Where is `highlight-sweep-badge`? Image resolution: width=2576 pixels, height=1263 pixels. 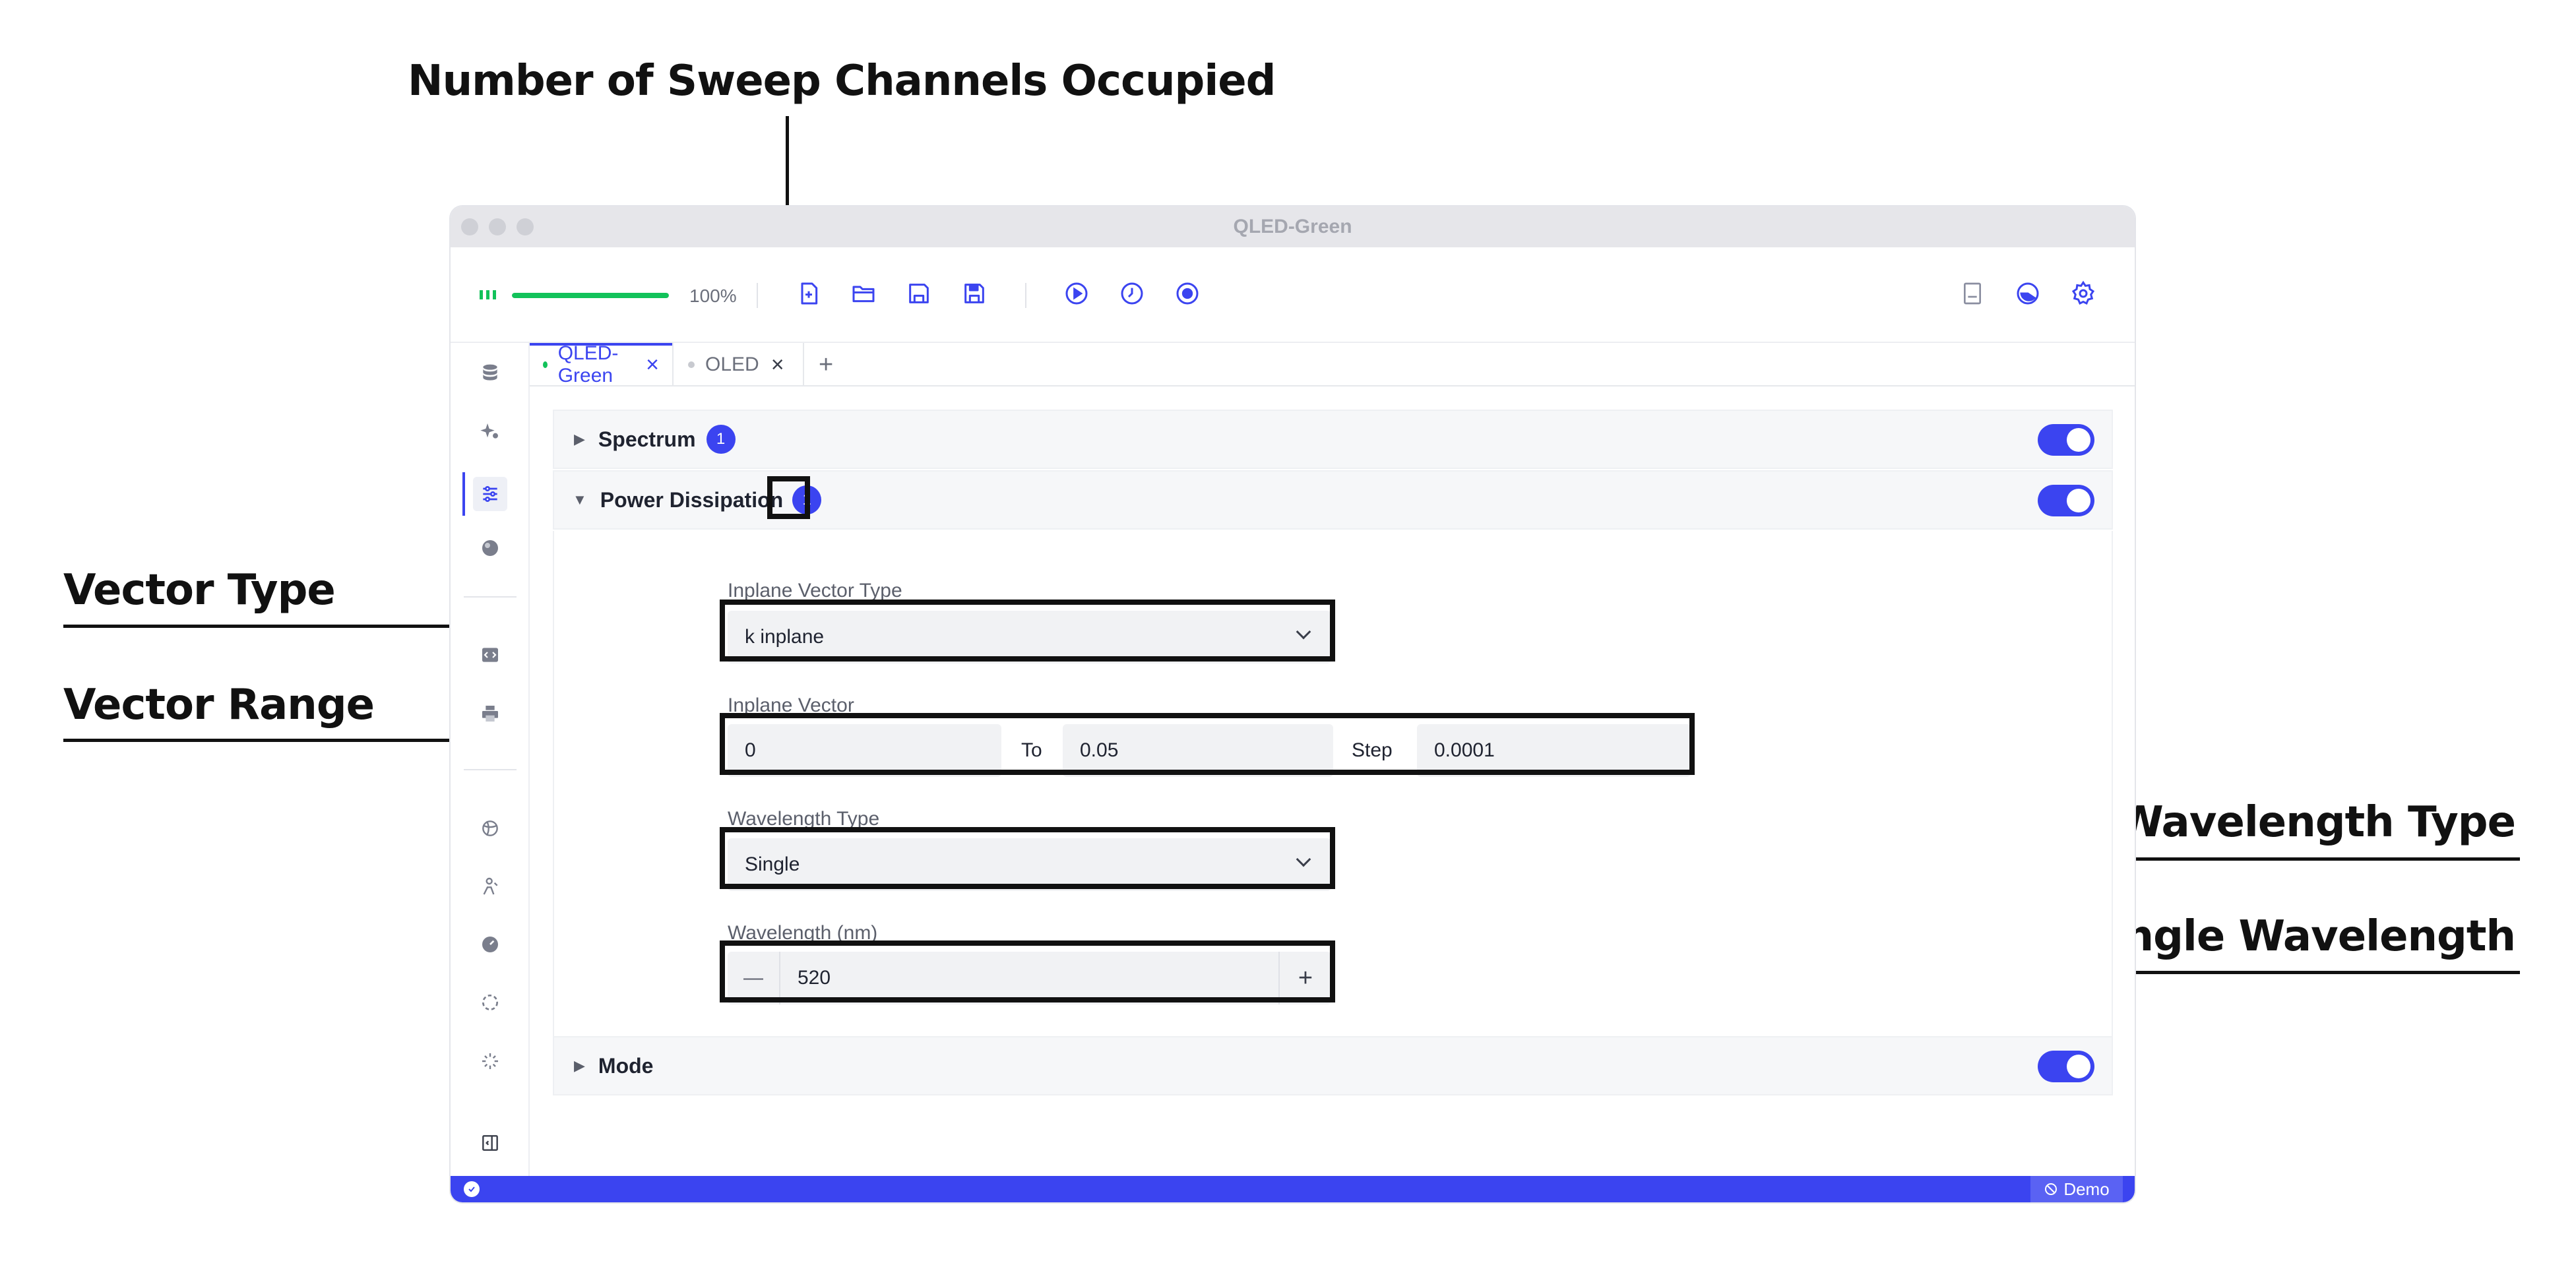 highlight-sweep-badge is located at coordinates (789, 498).